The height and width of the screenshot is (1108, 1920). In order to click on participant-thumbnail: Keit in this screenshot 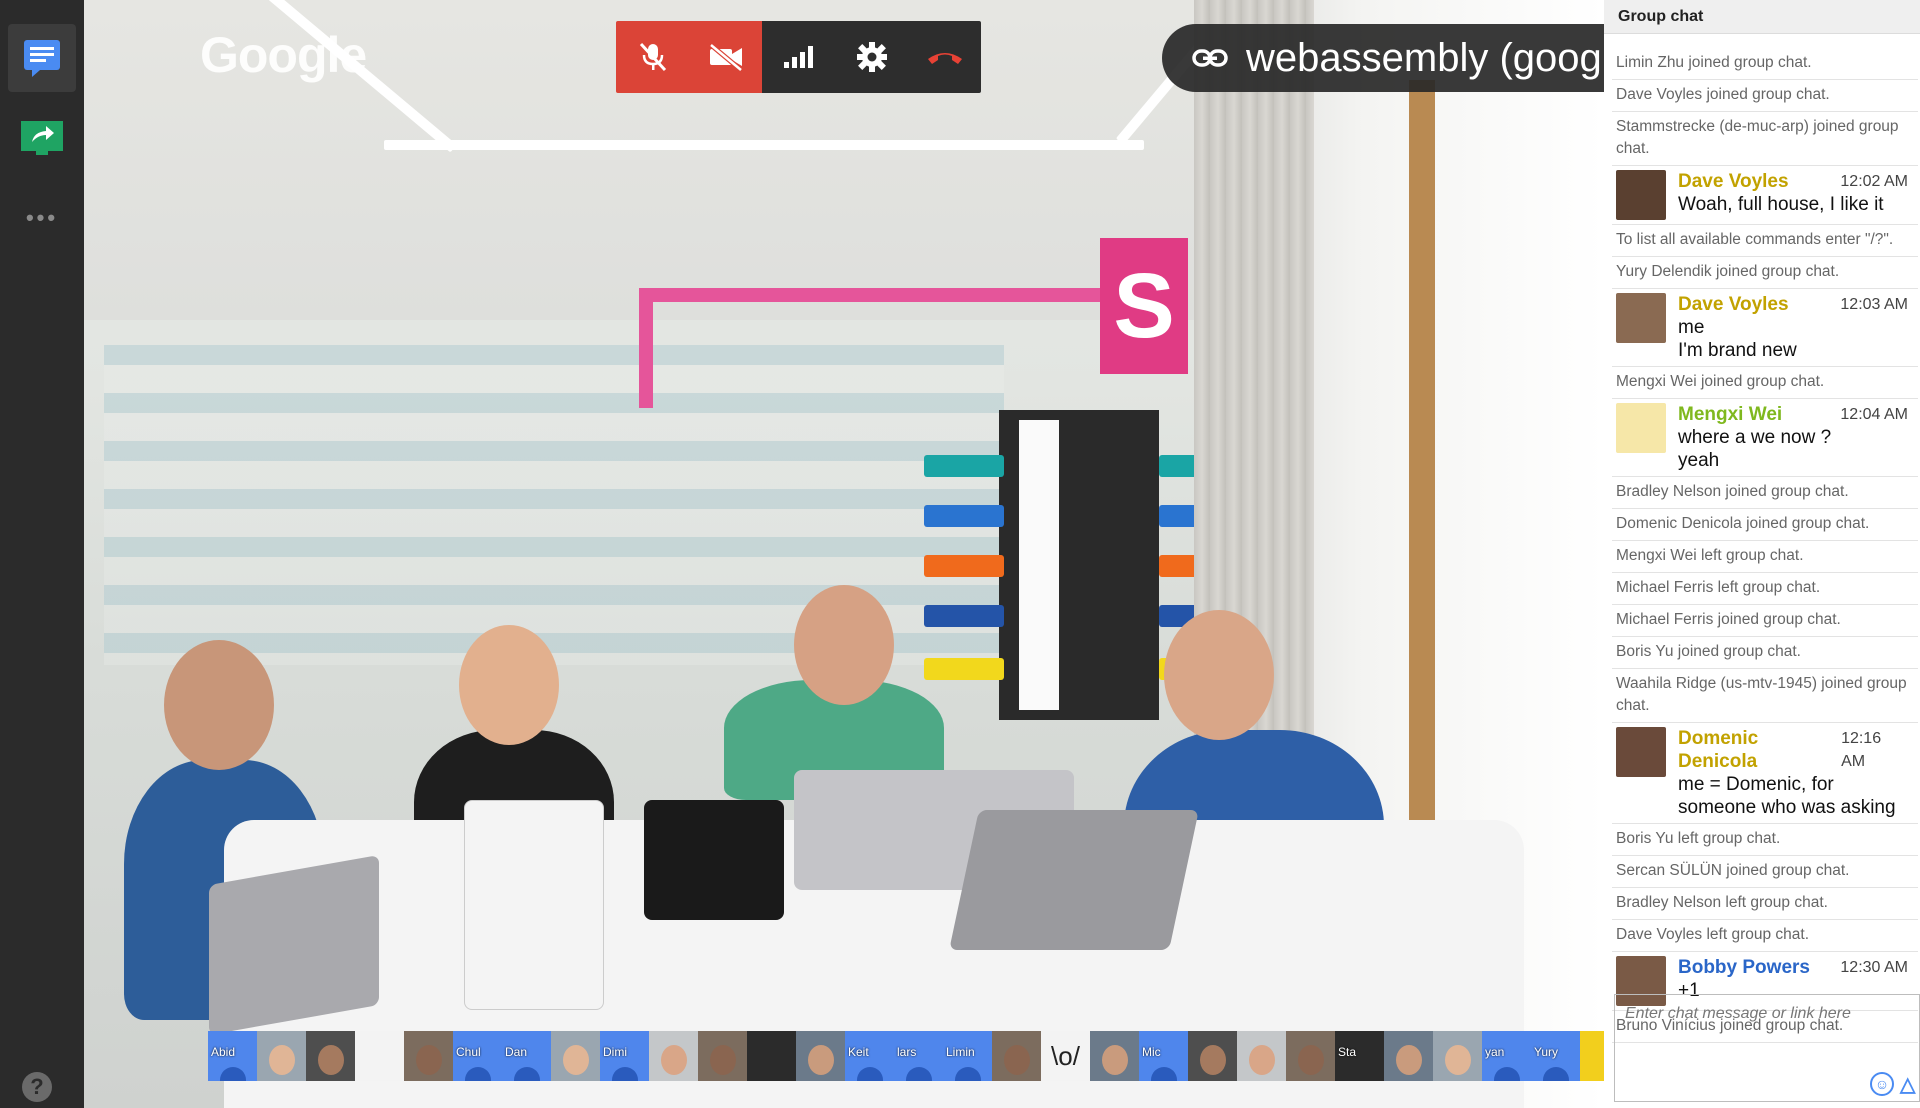, I will do `click(869, 1056)`.